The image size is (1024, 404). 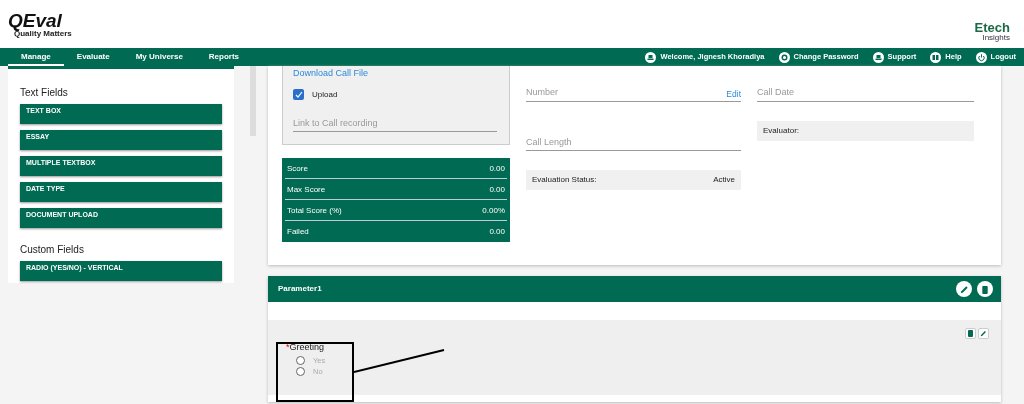 What do you see at coordinates (633, 94) in the screenshot?
I see `number-field: Number Edit` at bounding box center [633, 94].